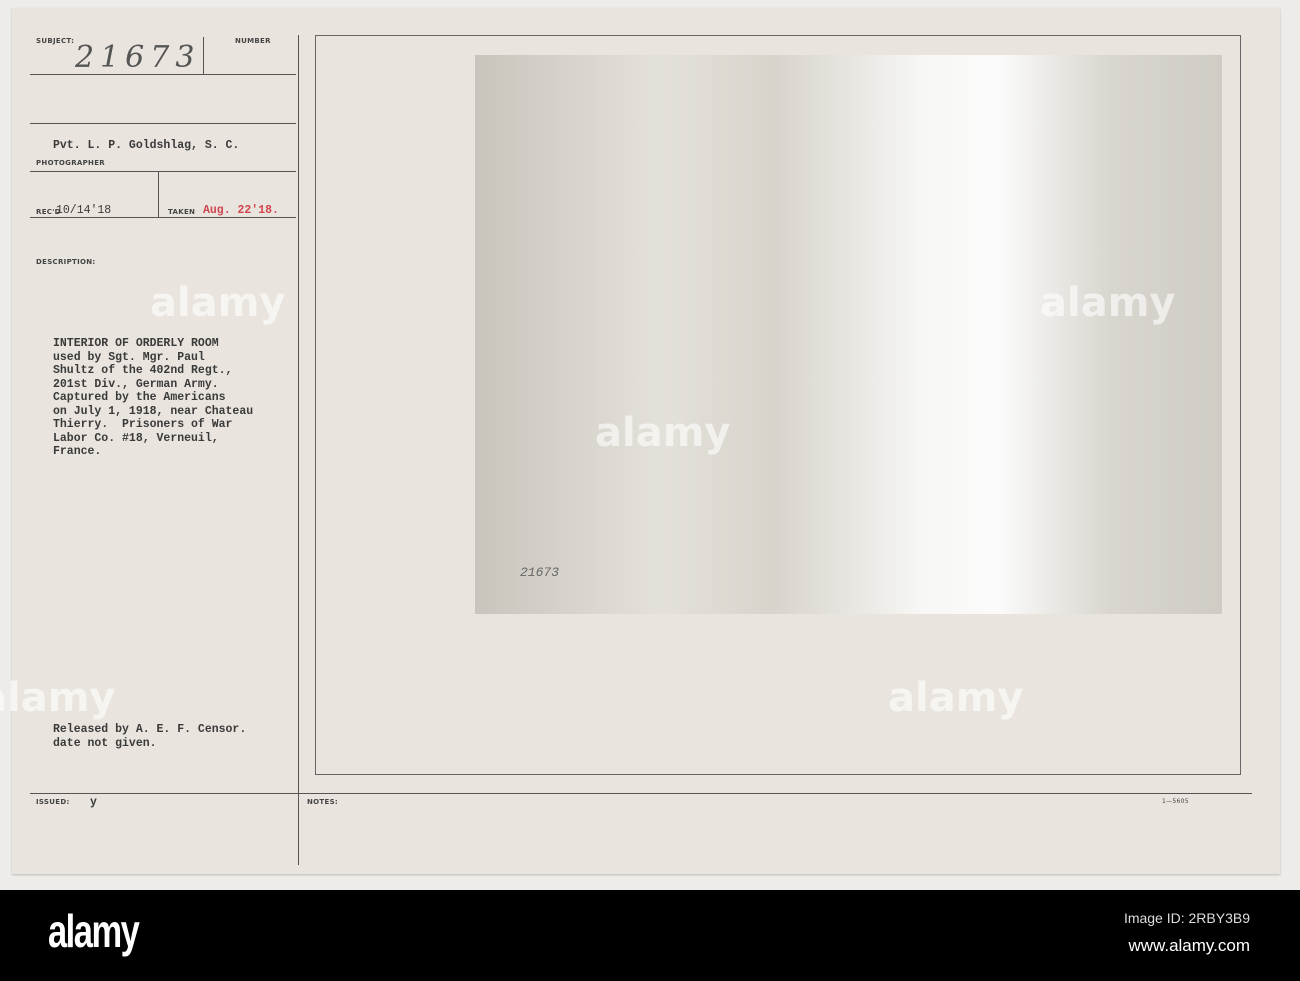 The image size is (1300, 981). What do you see at coordinates (94, 931) in the screenshot?
I see `alamy-logo: alamy` at bounding box center [94, 931].